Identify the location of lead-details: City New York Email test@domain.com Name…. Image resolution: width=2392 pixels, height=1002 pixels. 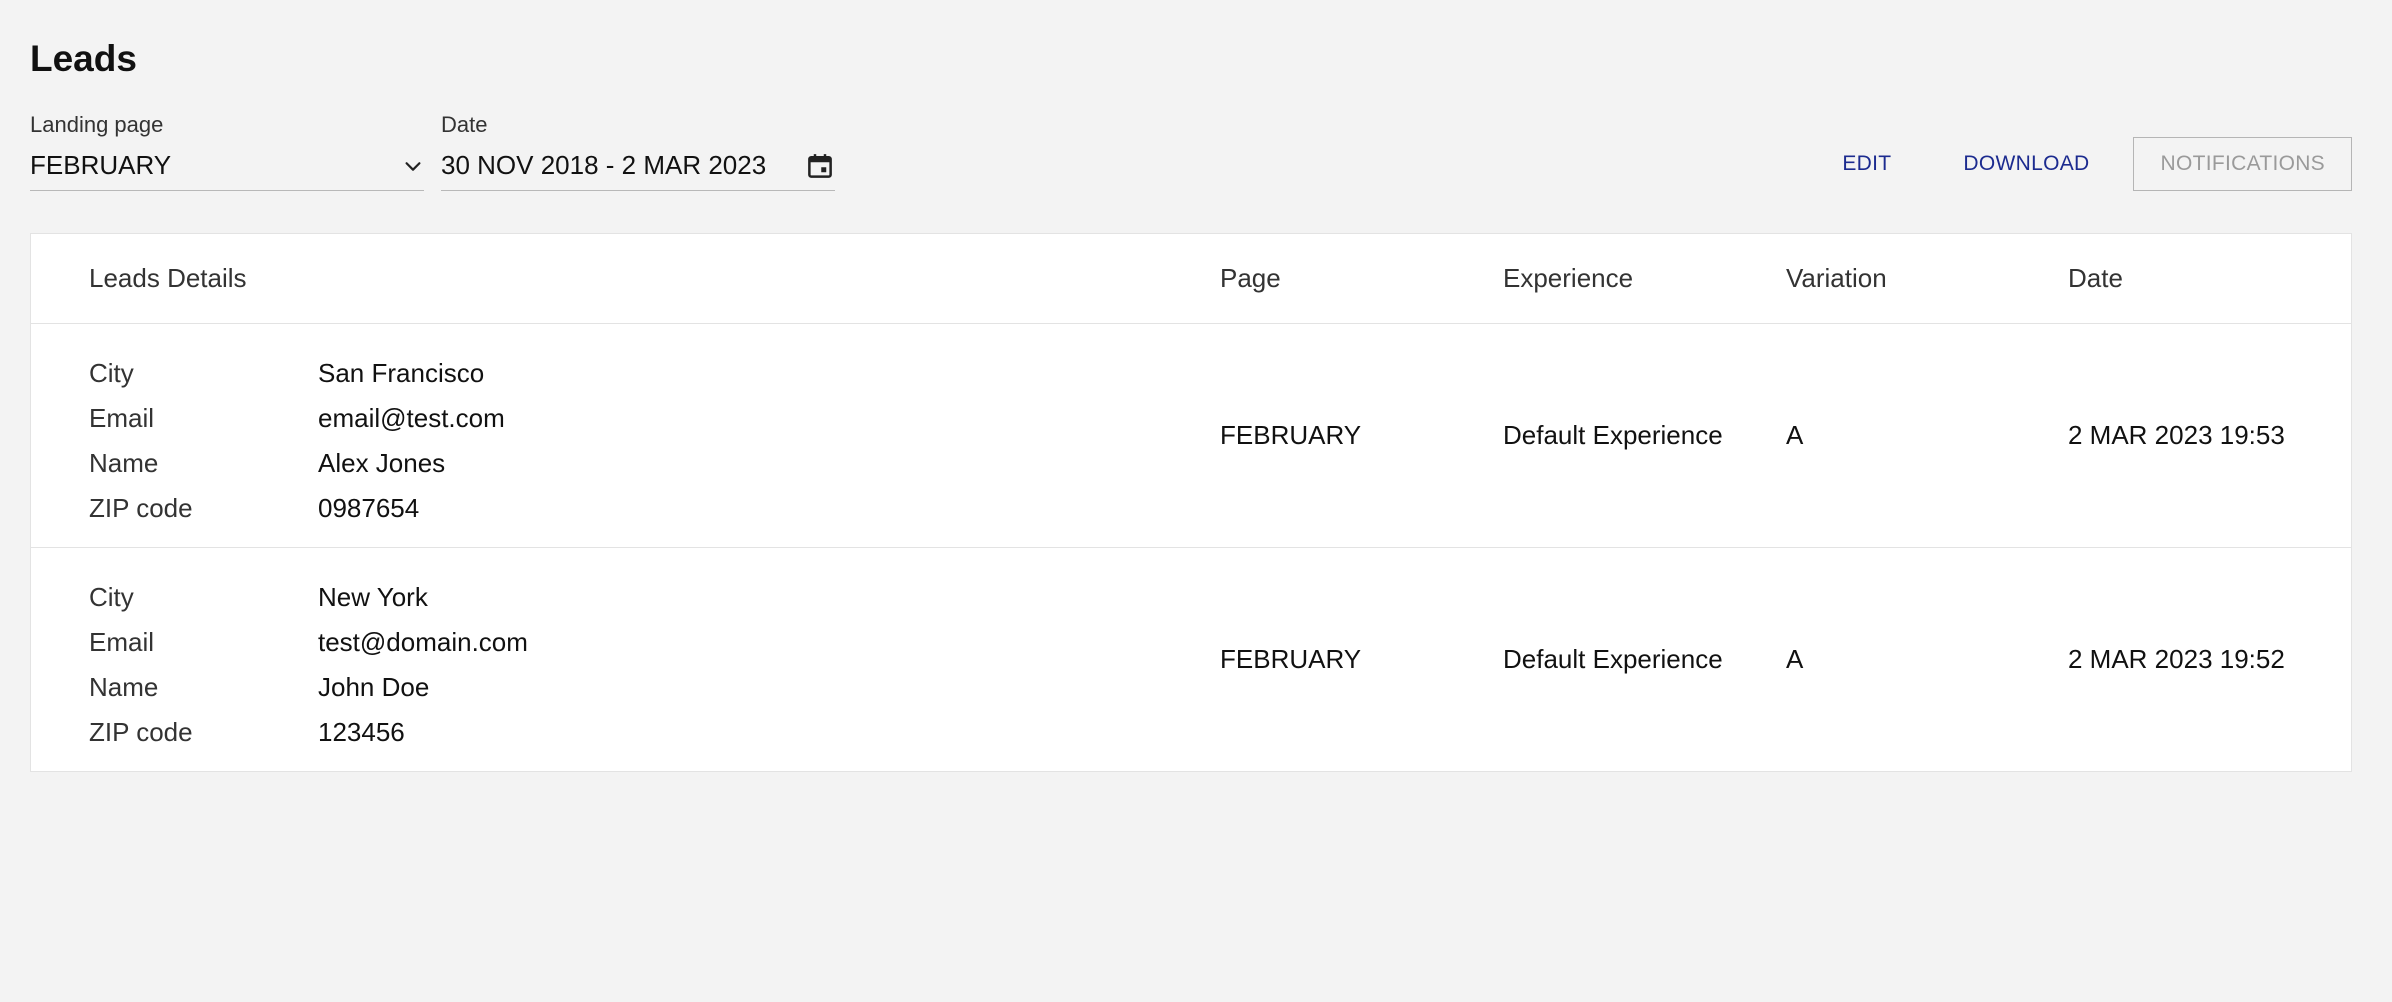
(308, 665).